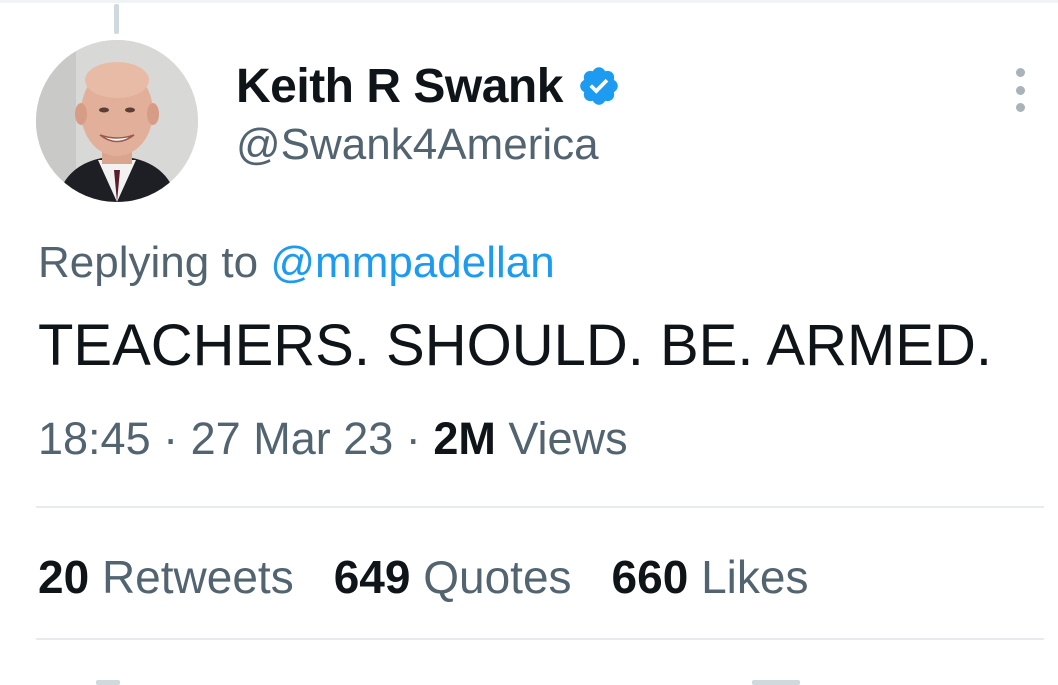 The image size is (1058, 685). I want to click on reply-icon-edge, so click(108, 682).